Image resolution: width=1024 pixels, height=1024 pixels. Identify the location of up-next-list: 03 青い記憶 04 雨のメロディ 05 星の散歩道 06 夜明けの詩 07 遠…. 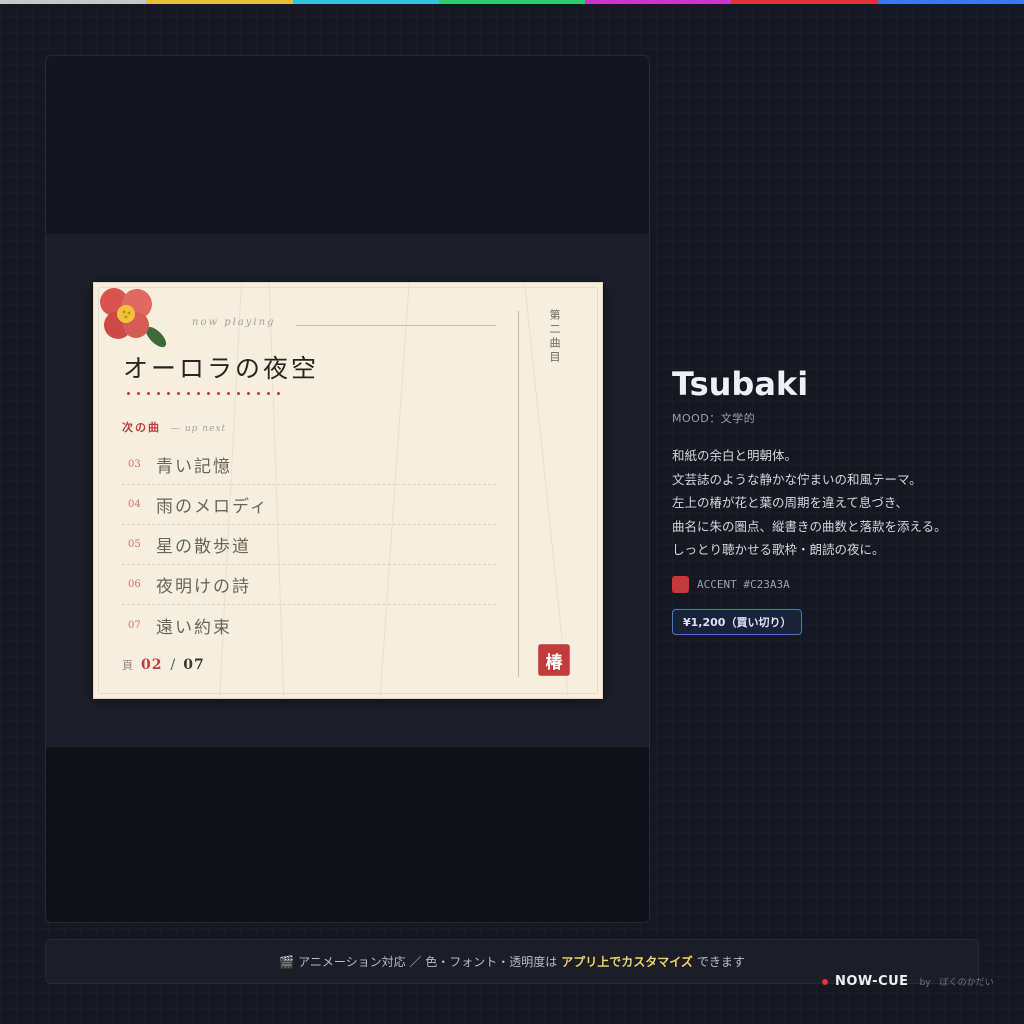
(309, 545).